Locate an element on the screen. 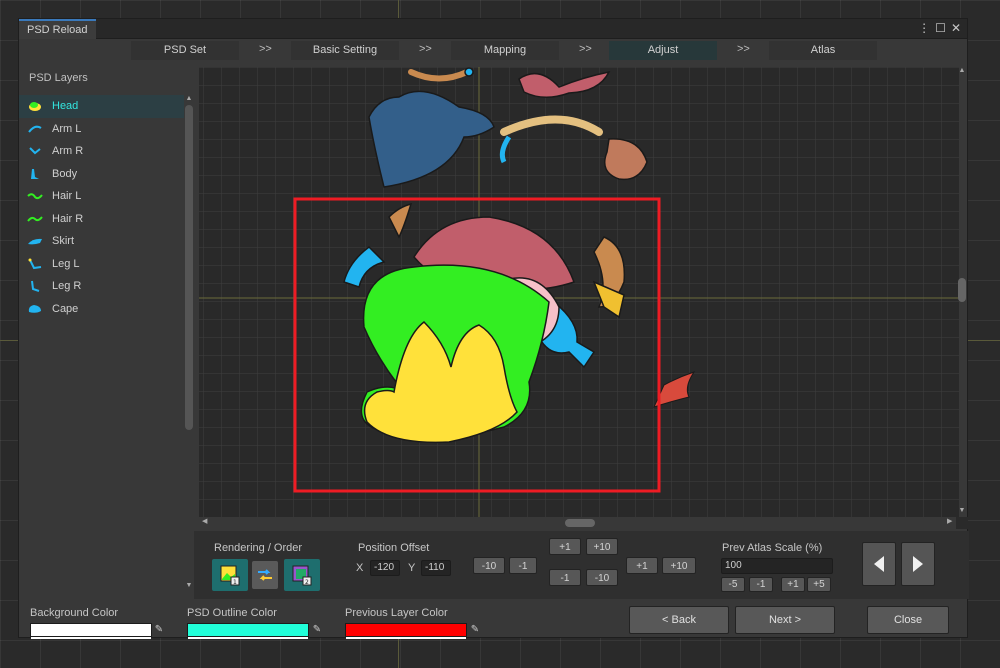 The height and width of the screenshot is (668, 1000). layer-item-leg-l: Leg L is located at coordinates (101, 264).